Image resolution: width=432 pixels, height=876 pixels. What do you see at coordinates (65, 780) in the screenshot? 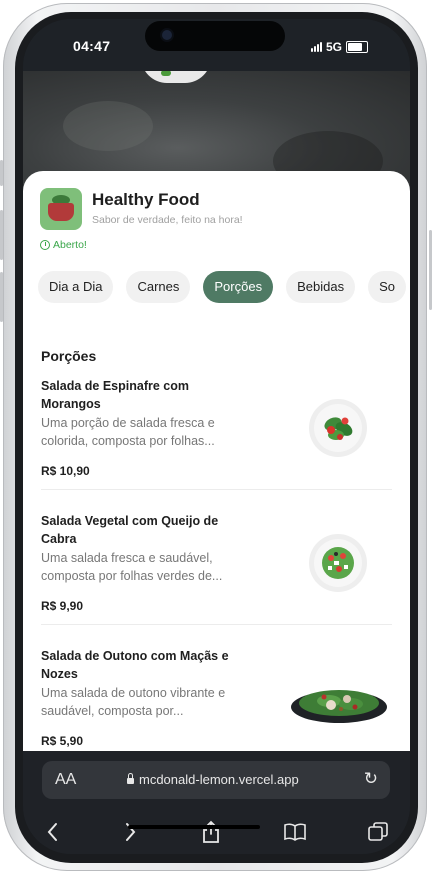
I see `reader-text-size-button: AA` at bounding box center [65, 780].